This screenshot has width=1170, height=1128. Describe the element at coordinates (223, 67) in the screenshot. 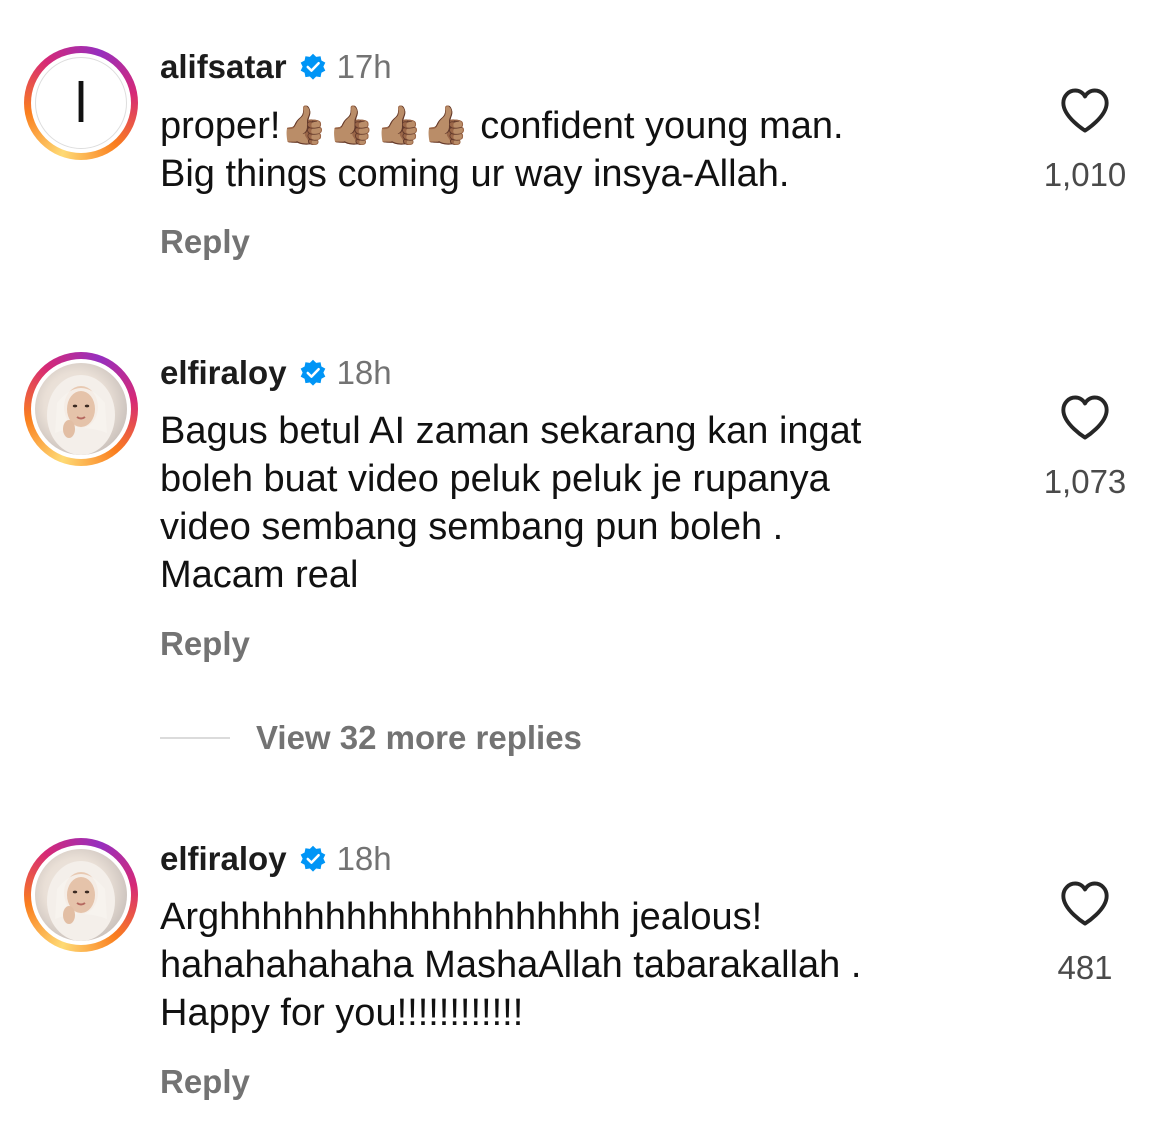

I see `username: alifsatar` at that location.